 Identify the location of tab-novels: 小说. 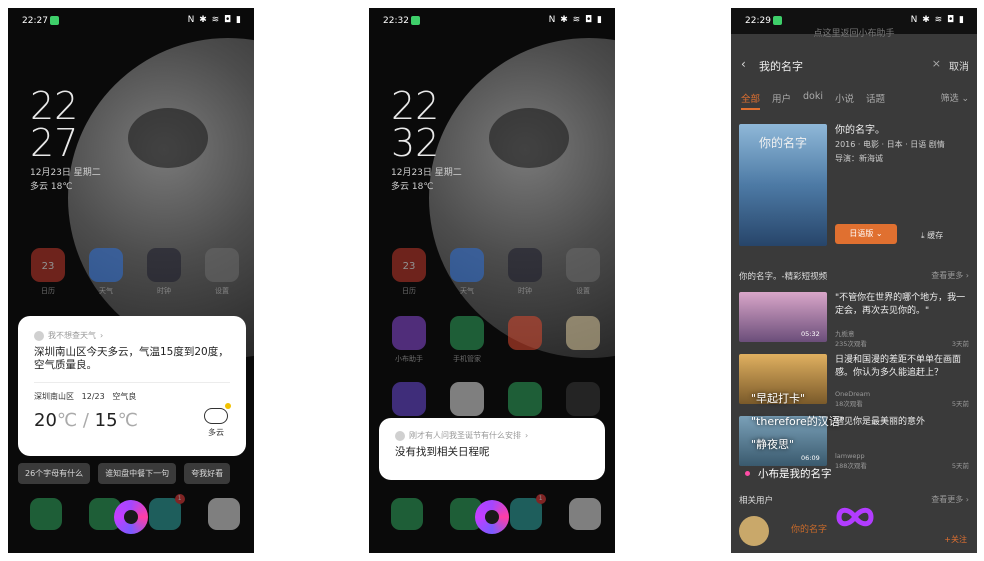
(844, 100).